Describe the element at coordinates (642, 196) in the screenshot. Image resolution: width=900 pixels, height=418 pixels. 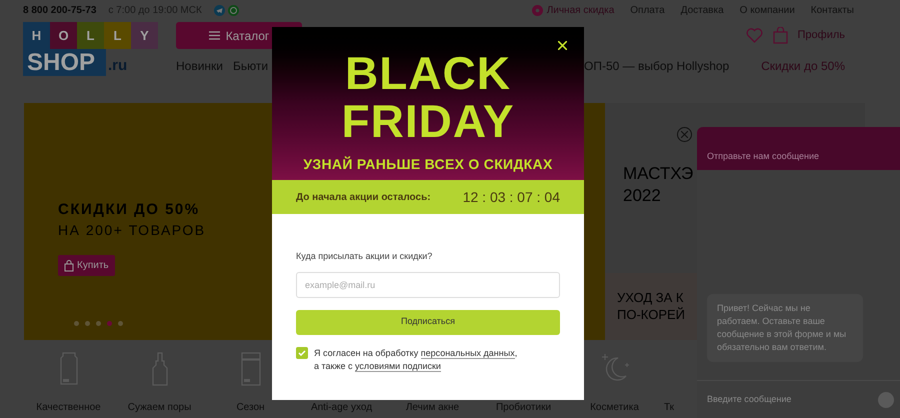
I see `side-banner-title: 2022` at that location.